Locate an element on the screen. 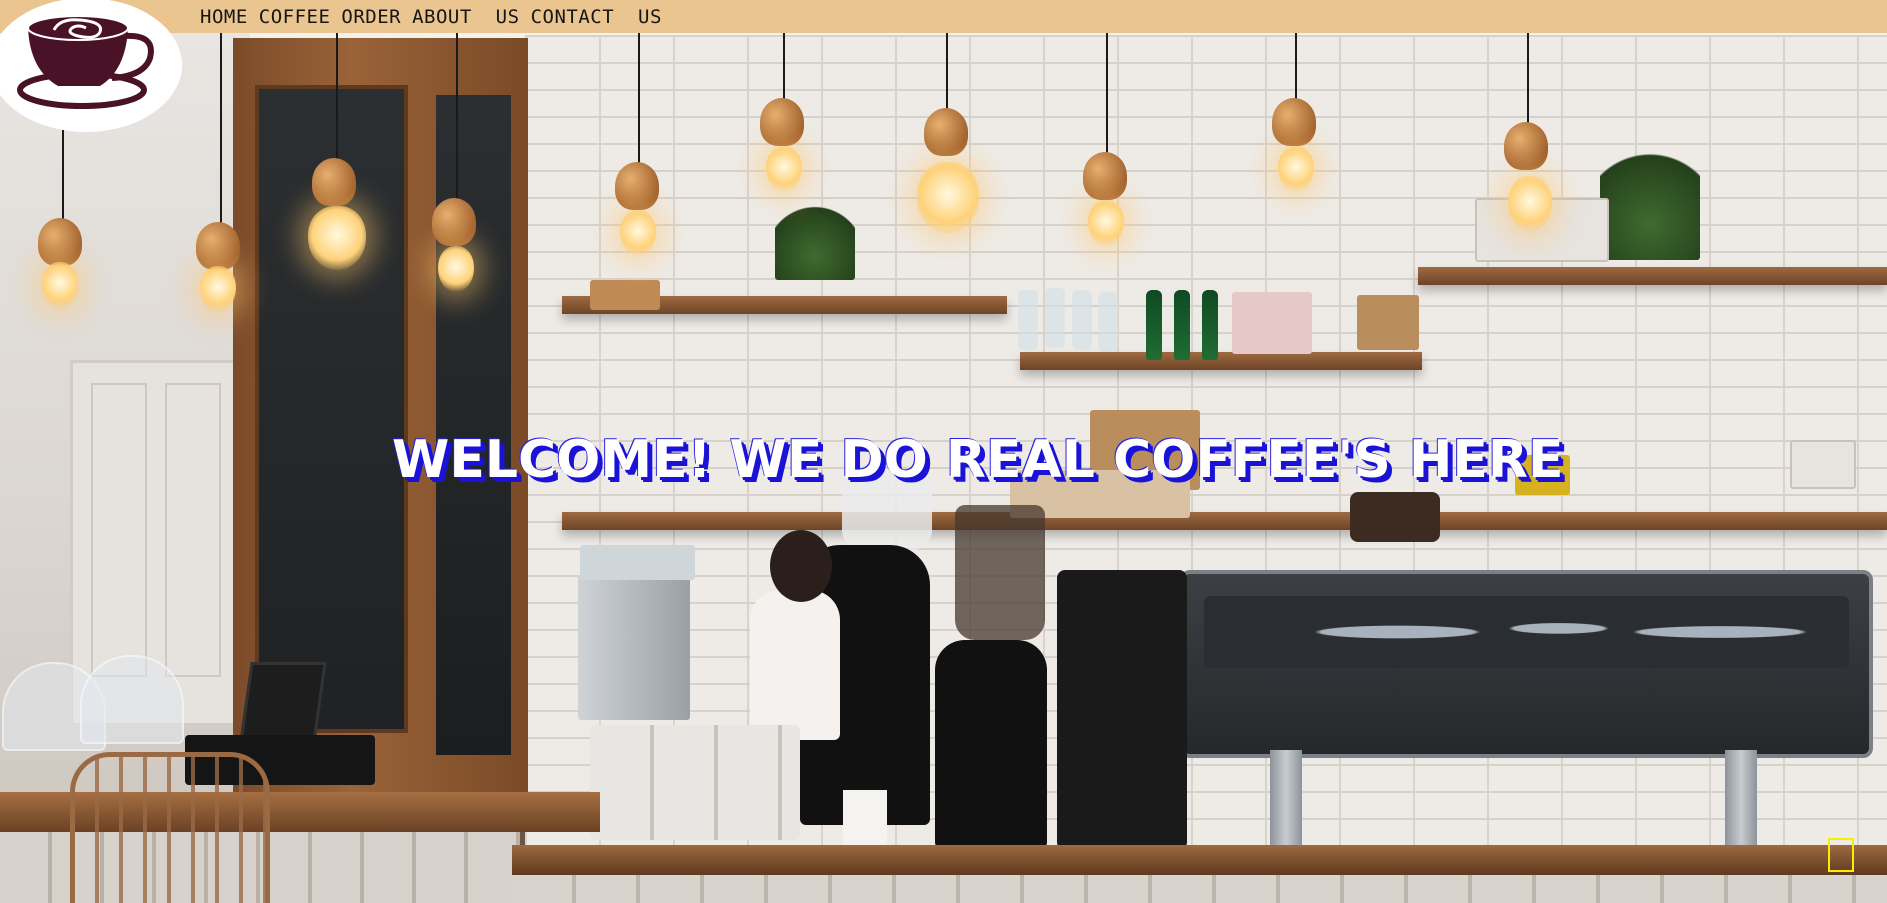  coffee-brewer is located at coordinates (634, 647).